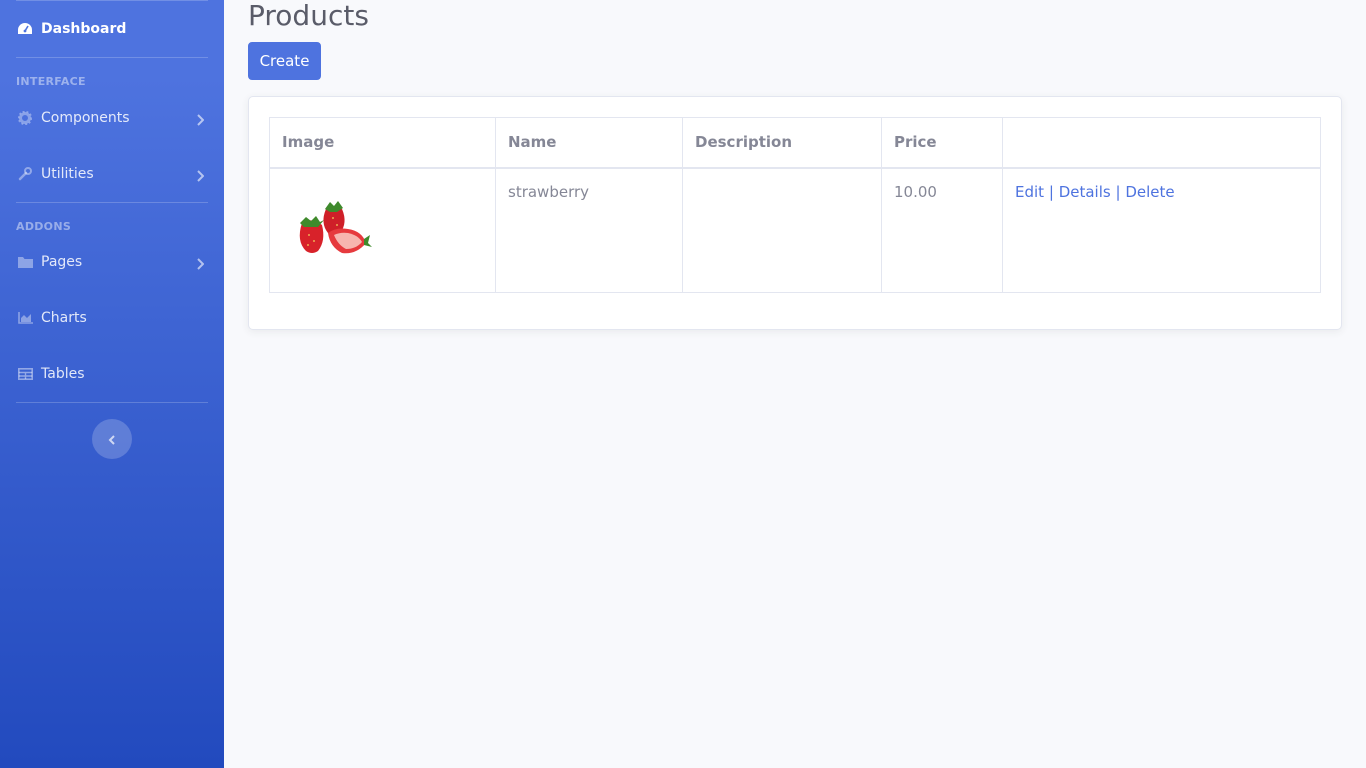 The width and height of the screenshot is (1366, 768). I want to click on sidebar-item-dashboard: Dashboard, so click(112, 29).